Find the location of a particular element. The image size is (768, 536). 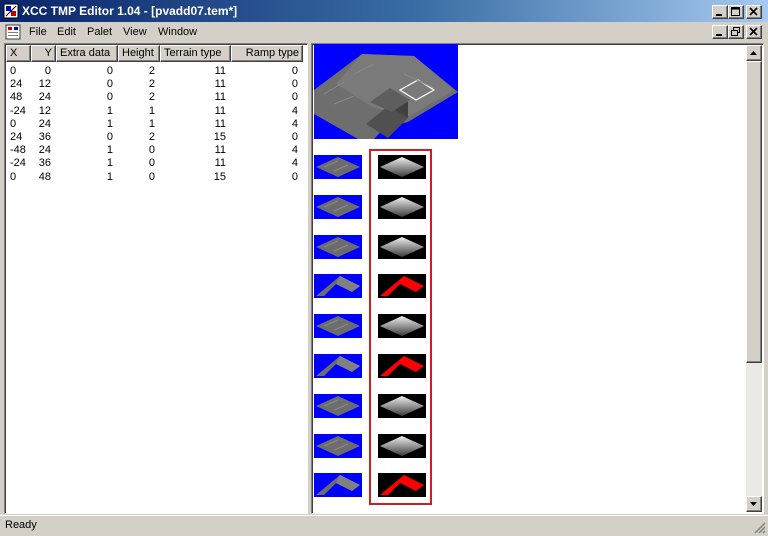

arrow-up-icon is located at coordinates (753, 53).